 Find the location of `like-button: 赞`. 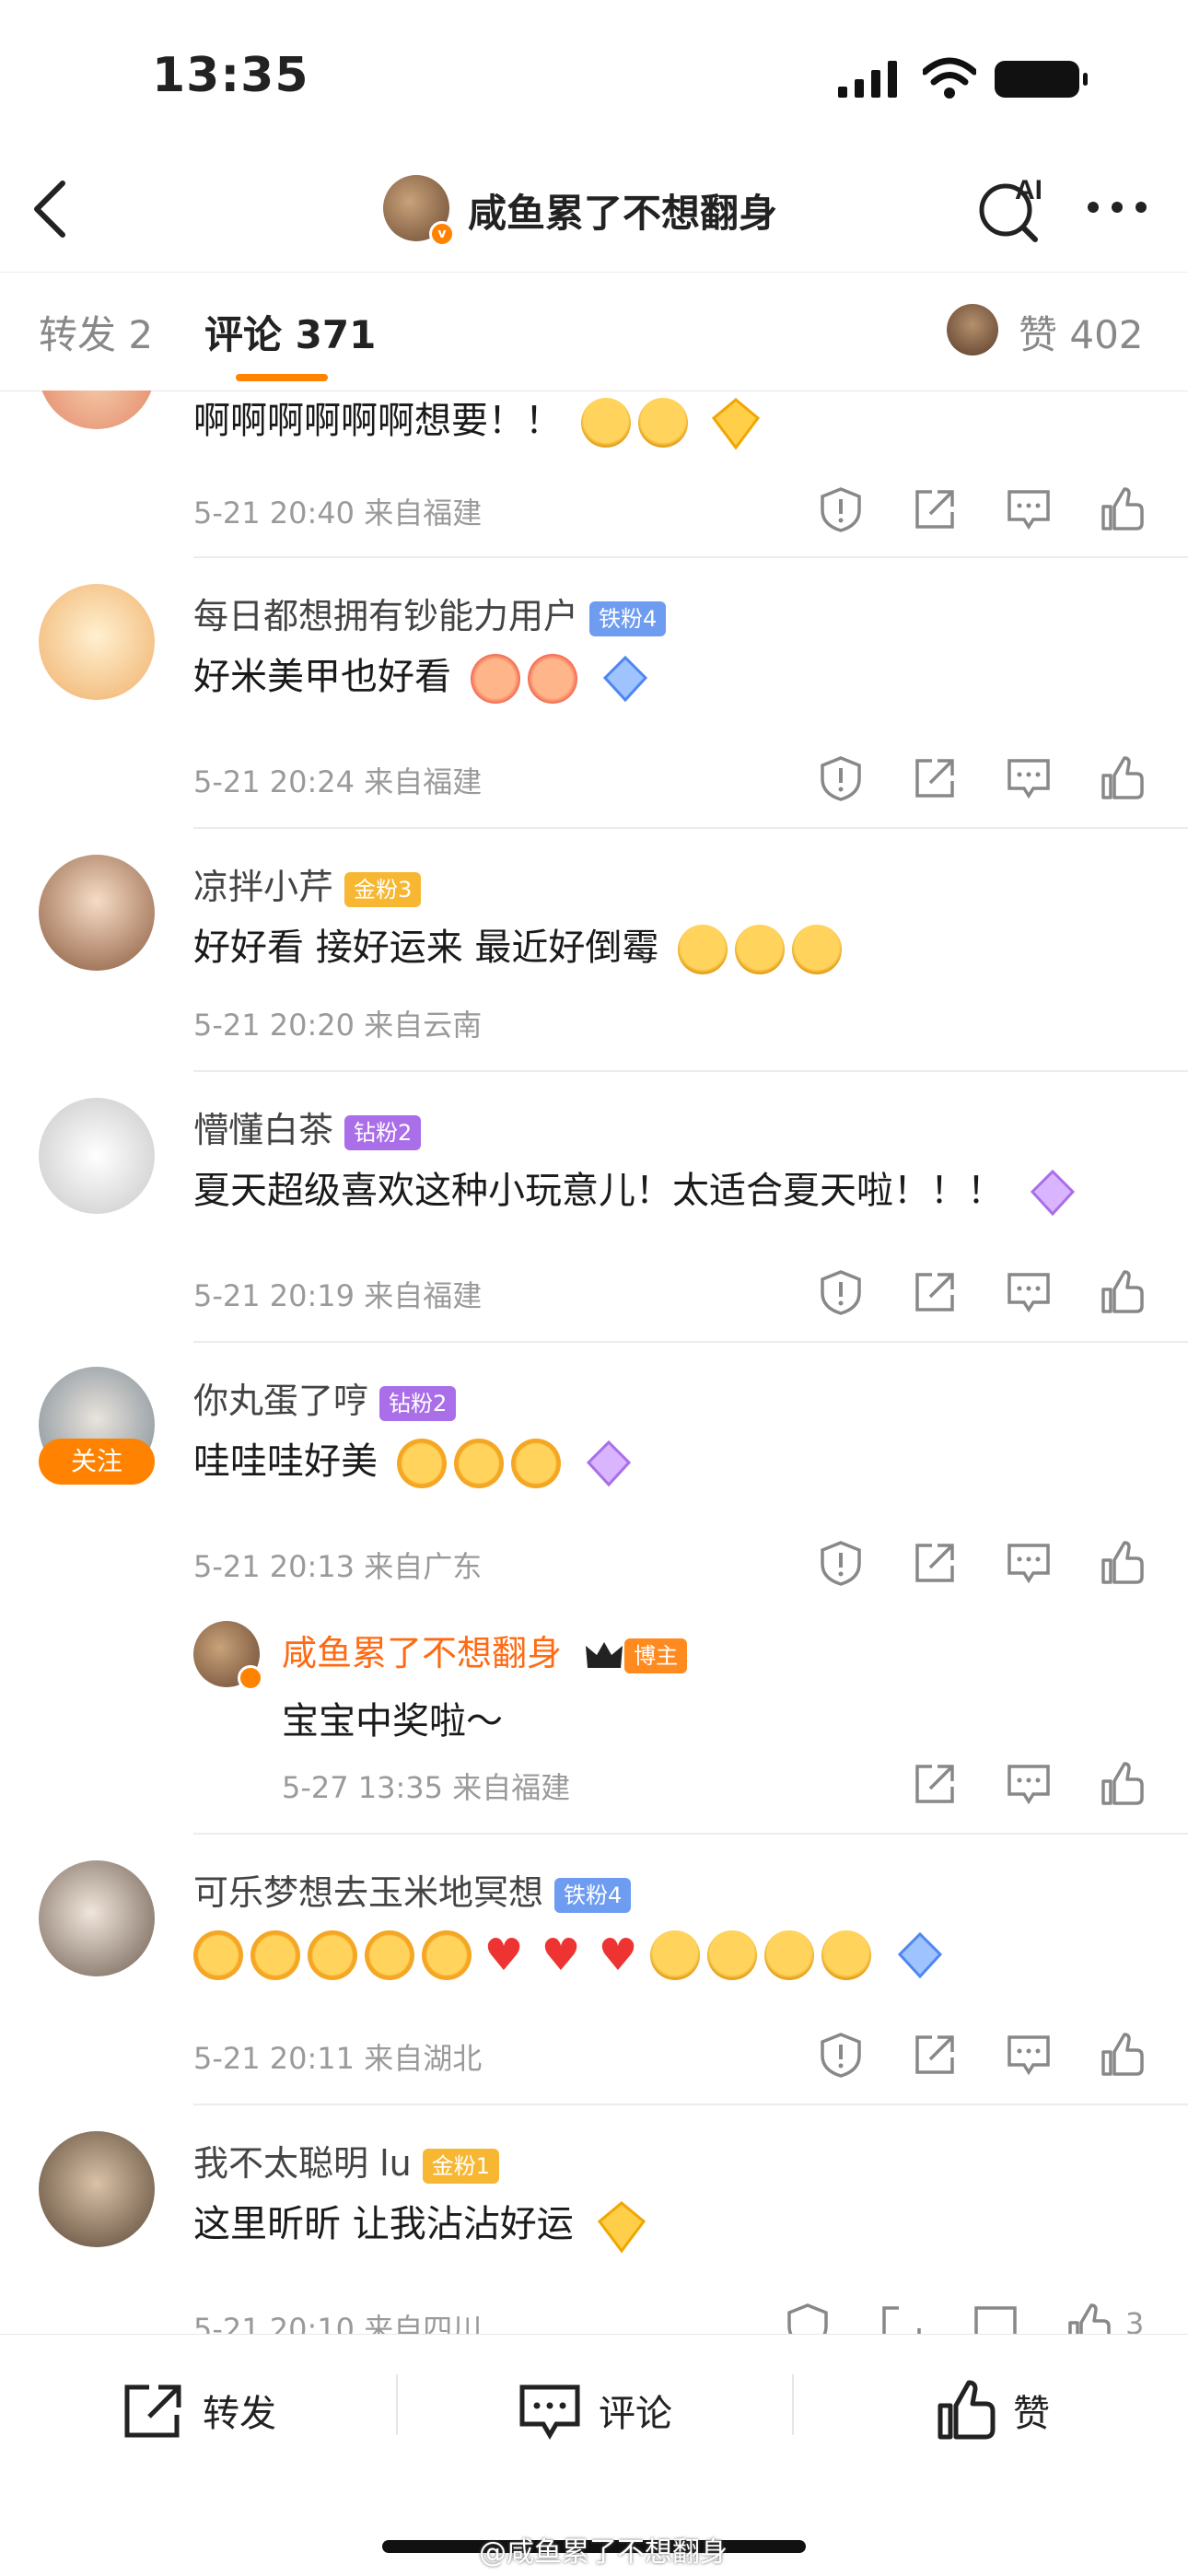

like-button: 赞 is located at coordinates (1031, 2410).